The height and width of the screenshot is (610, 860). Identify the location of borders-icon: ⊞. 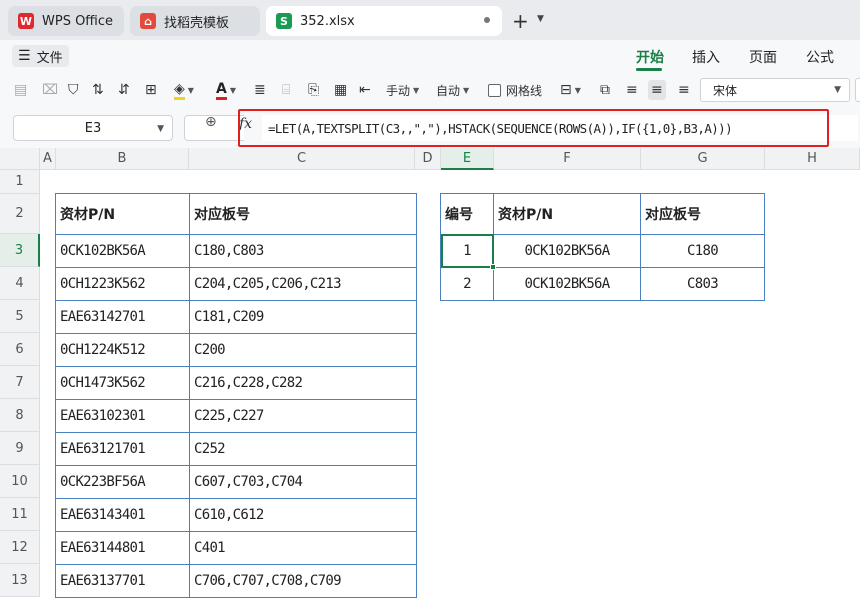
(151, 90).